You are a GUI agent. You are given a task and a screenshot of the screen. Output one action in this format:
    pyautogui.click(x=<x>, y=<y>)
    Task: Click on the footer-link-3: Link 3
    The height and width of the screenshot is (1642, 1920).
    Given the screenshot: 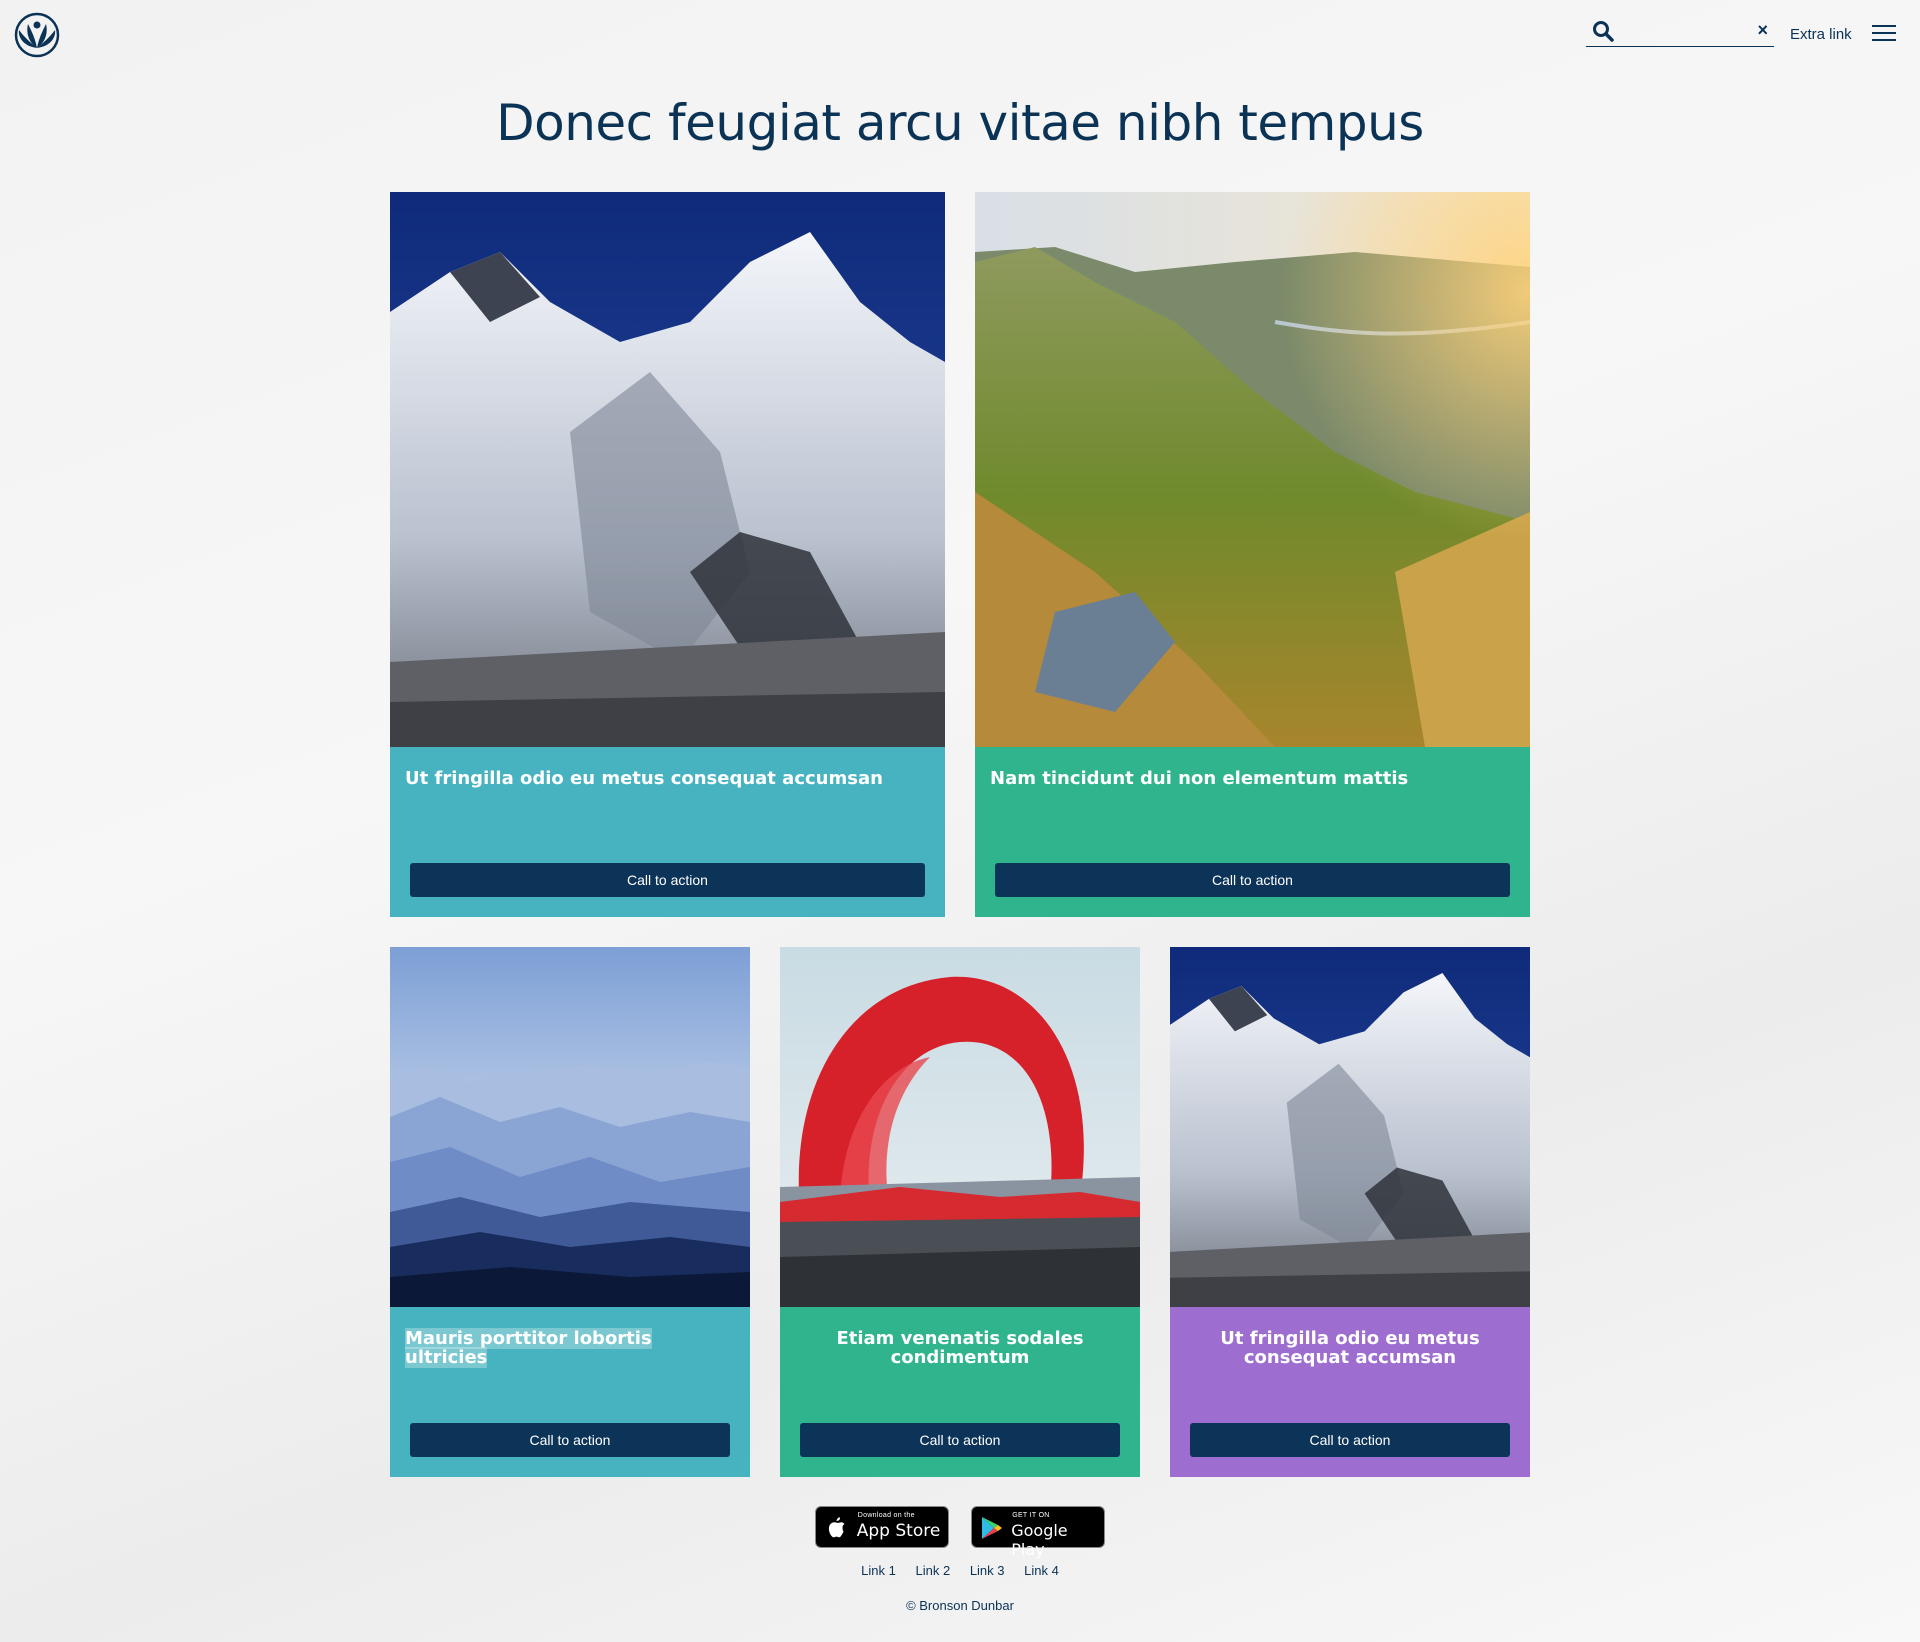 What is the action you would take?
    pyautogui.click(x=987, y=1570)
    